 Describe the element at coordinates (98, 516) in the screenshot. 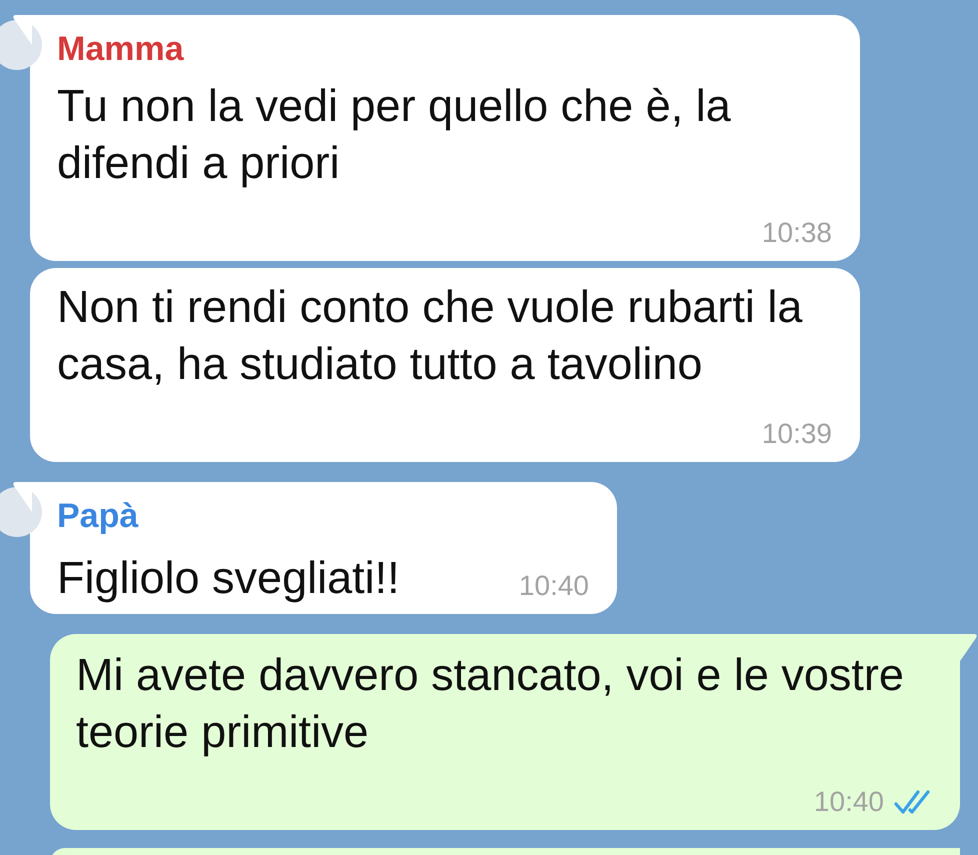

I see `sender-name: Papà` at that location.